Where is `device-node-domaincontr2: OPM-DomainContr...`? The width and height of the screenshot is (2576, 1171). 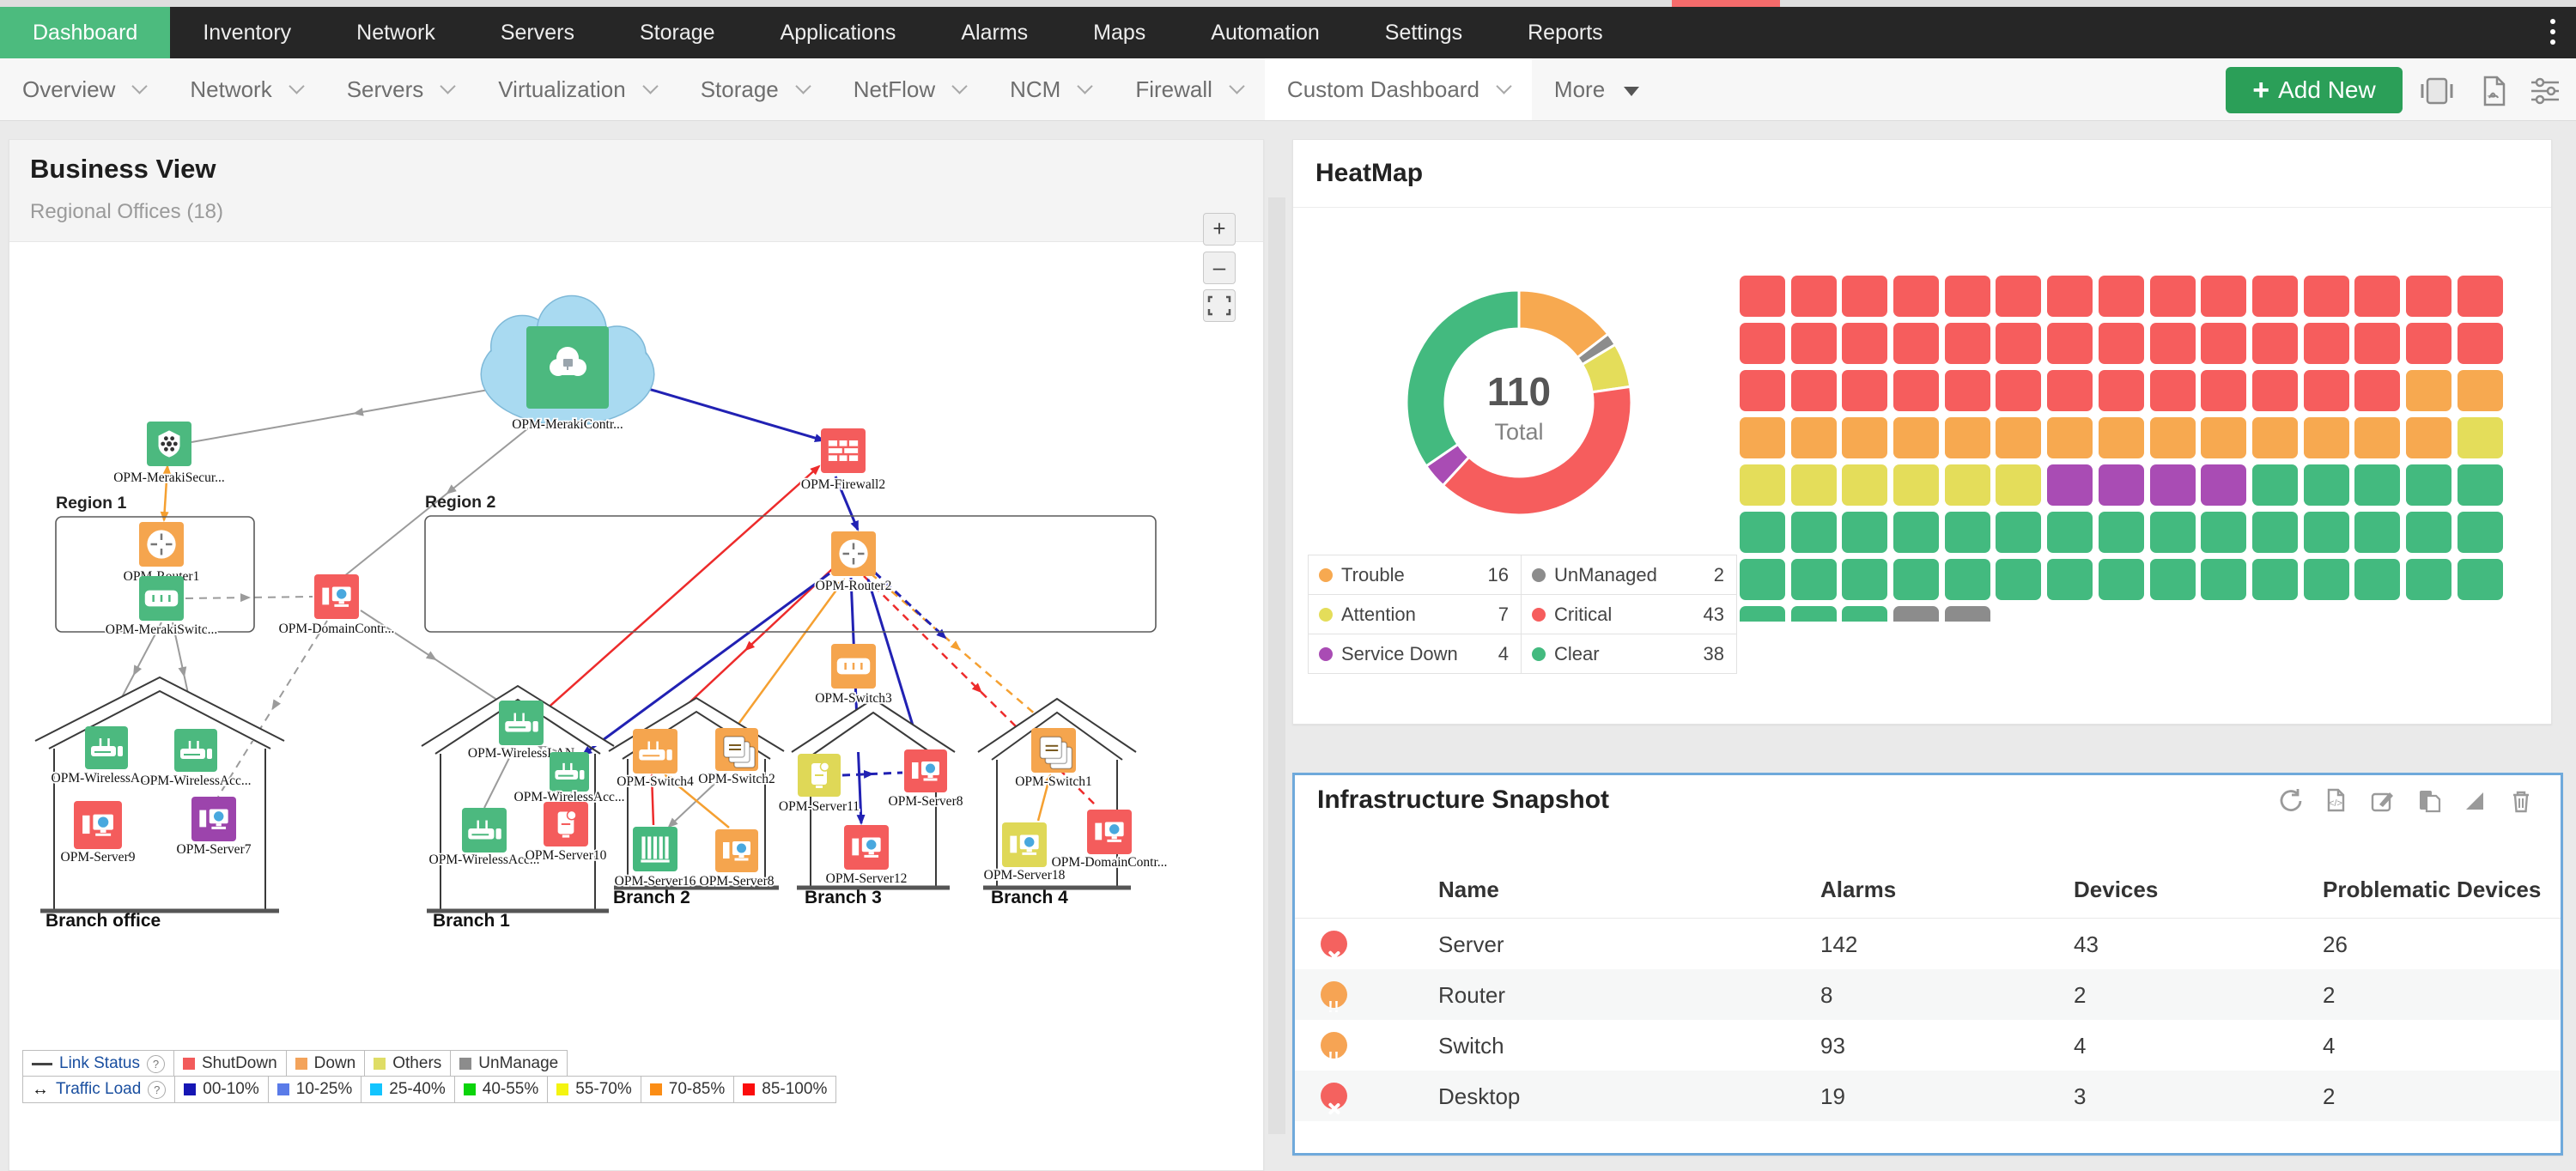 device-node-domaincontr2: OPM-DomainContr... is located at coordinates (1109, 840).